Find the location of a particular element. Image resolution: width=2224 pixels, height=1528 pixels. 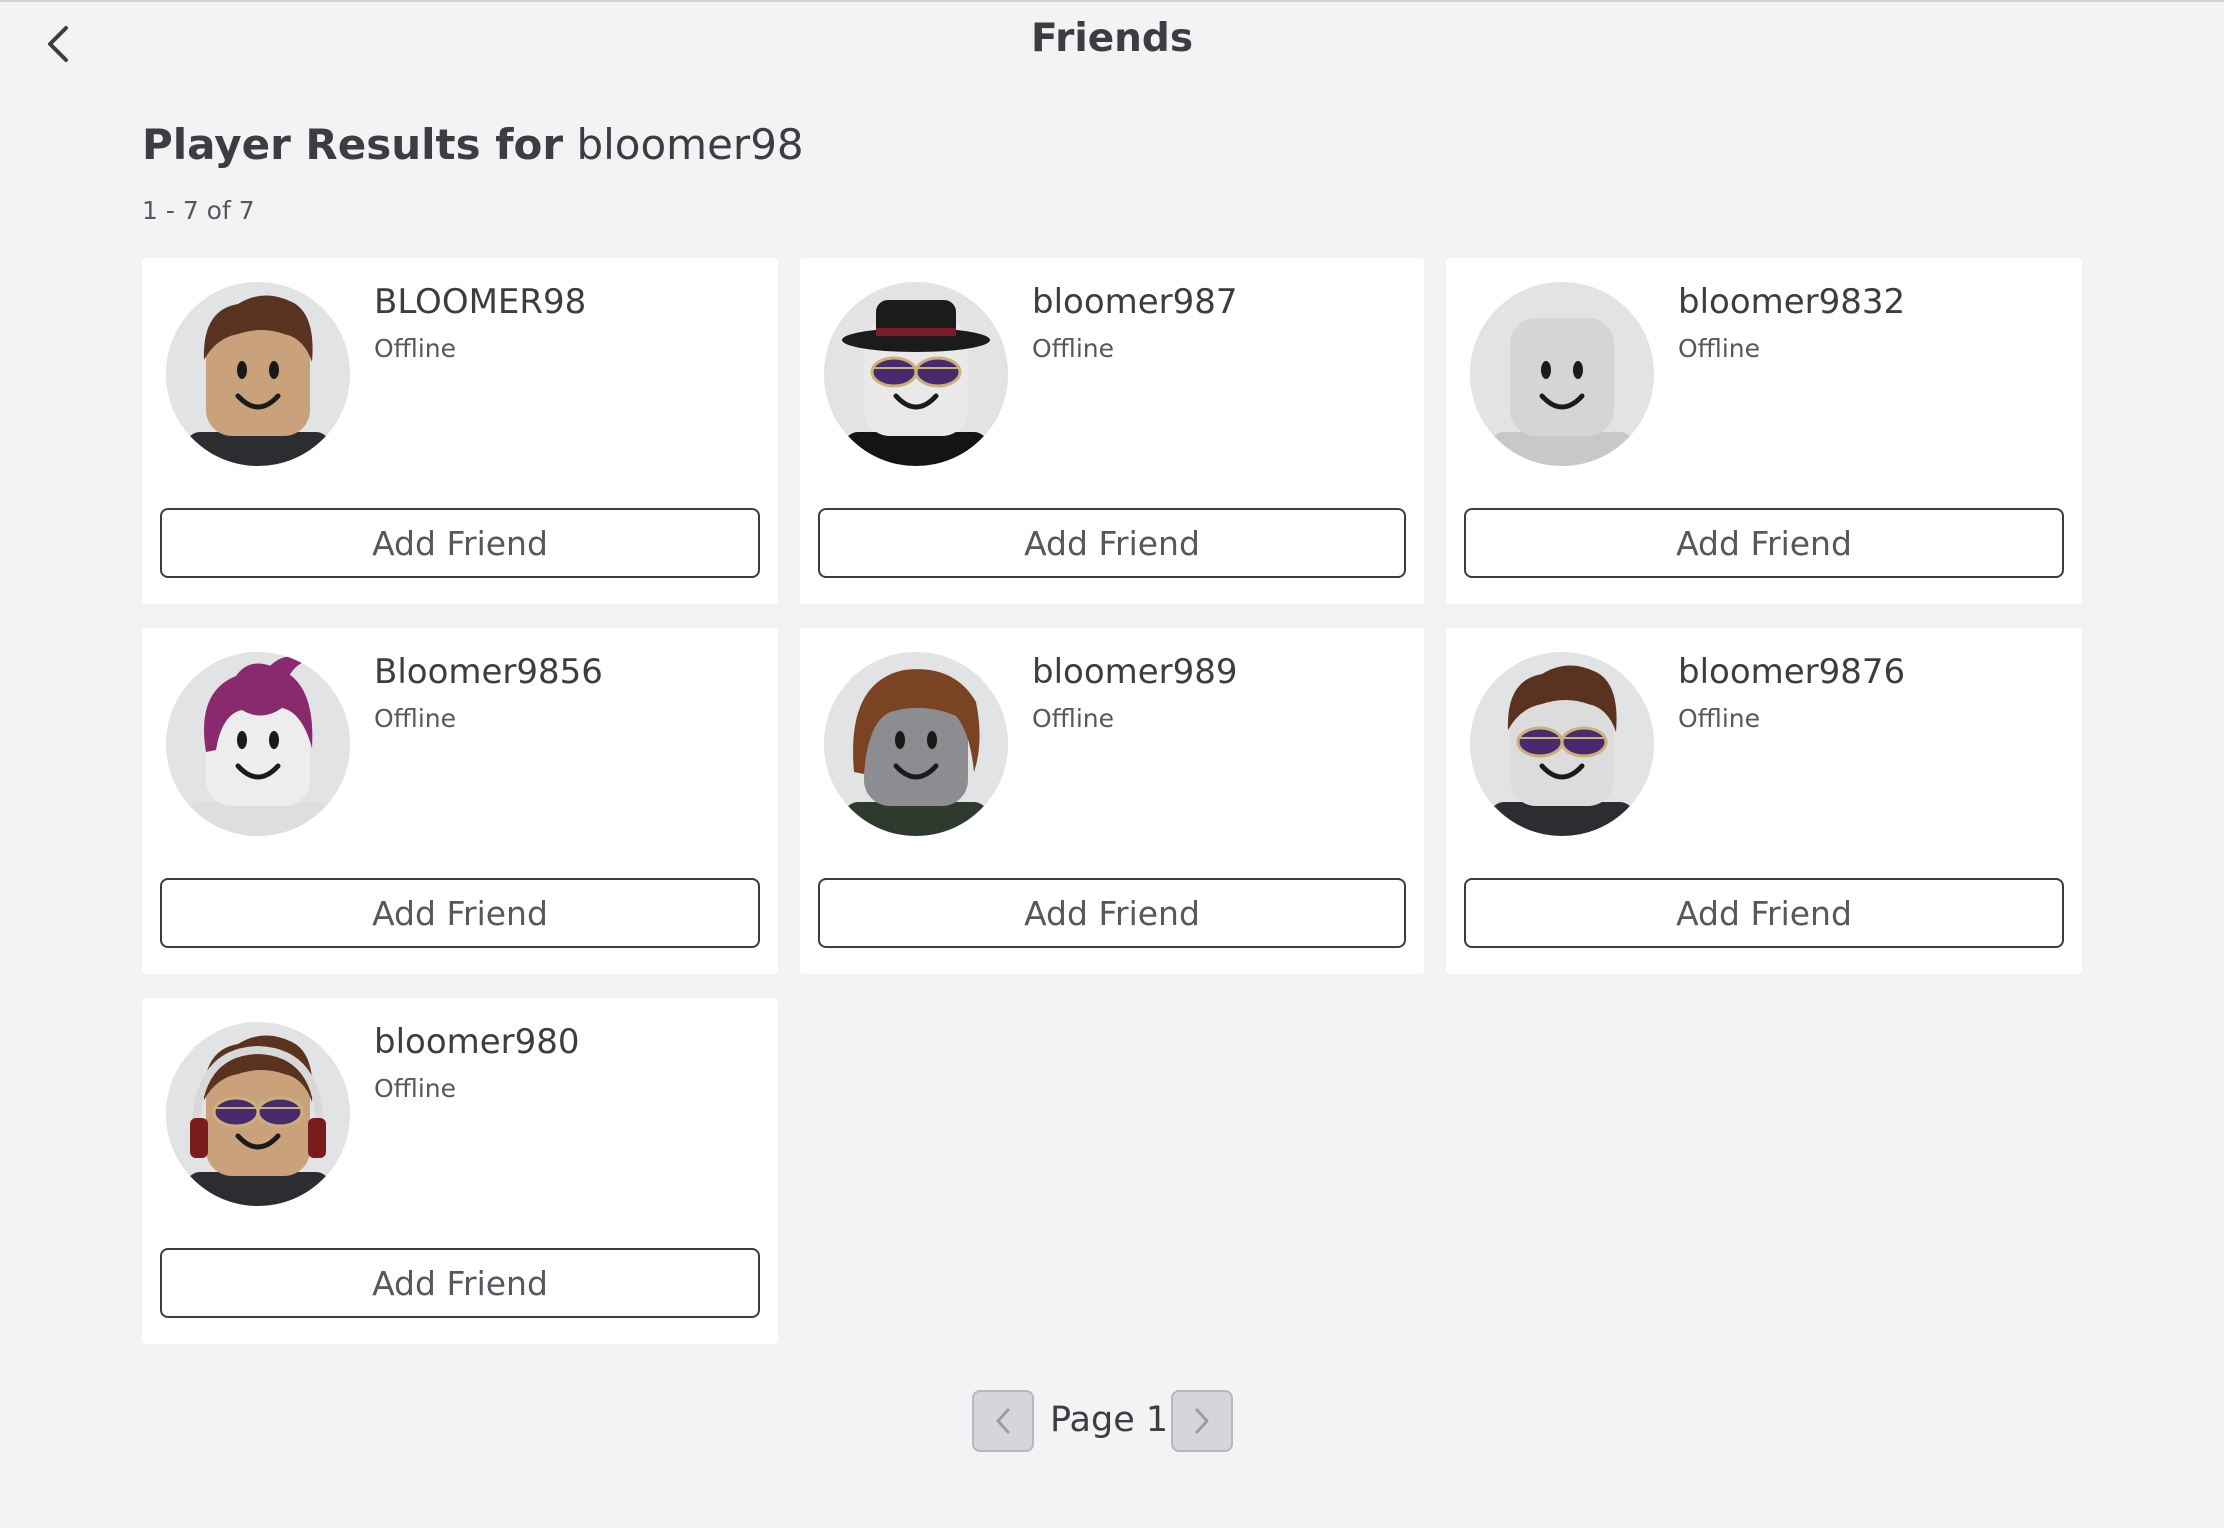

player-name: Bloomer9856 is located at coordinates (488, 672).